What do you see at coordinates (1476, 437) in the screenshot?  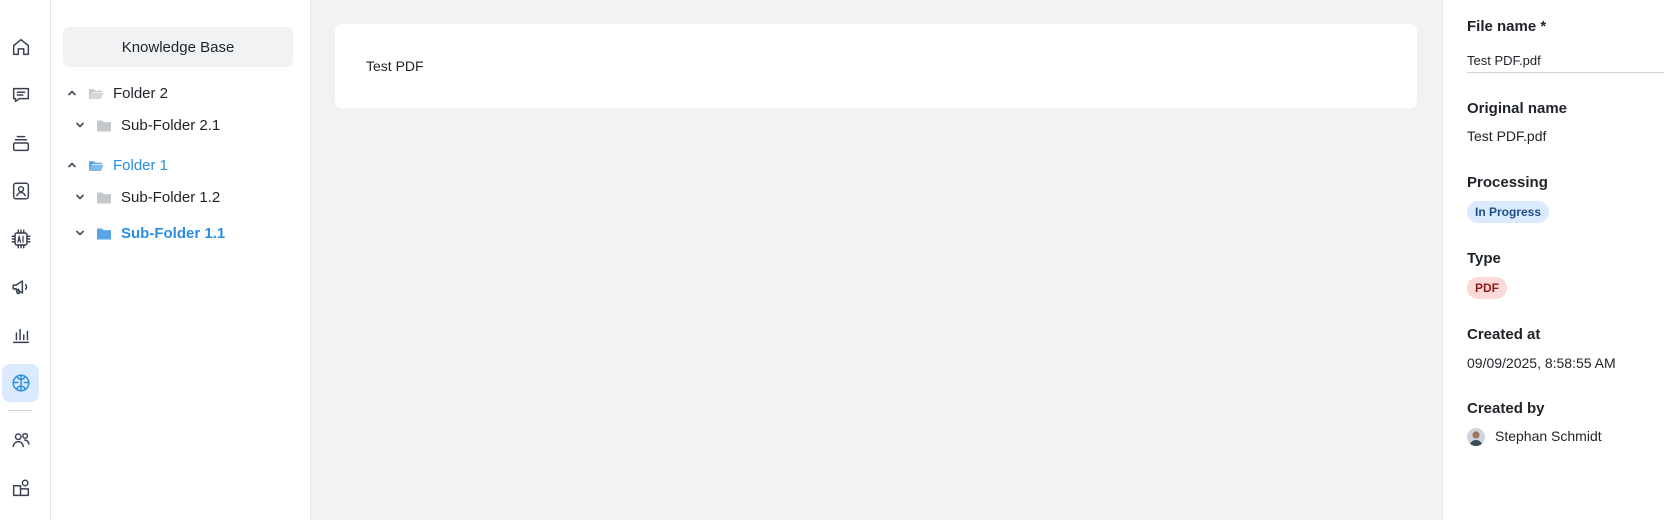 I see `avatar` at bounding box center [1476, 437].